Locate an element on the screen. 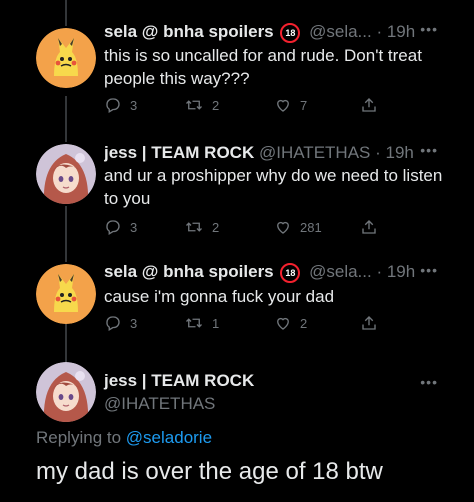  like-count: 281 is located at coordinates (311, 227).